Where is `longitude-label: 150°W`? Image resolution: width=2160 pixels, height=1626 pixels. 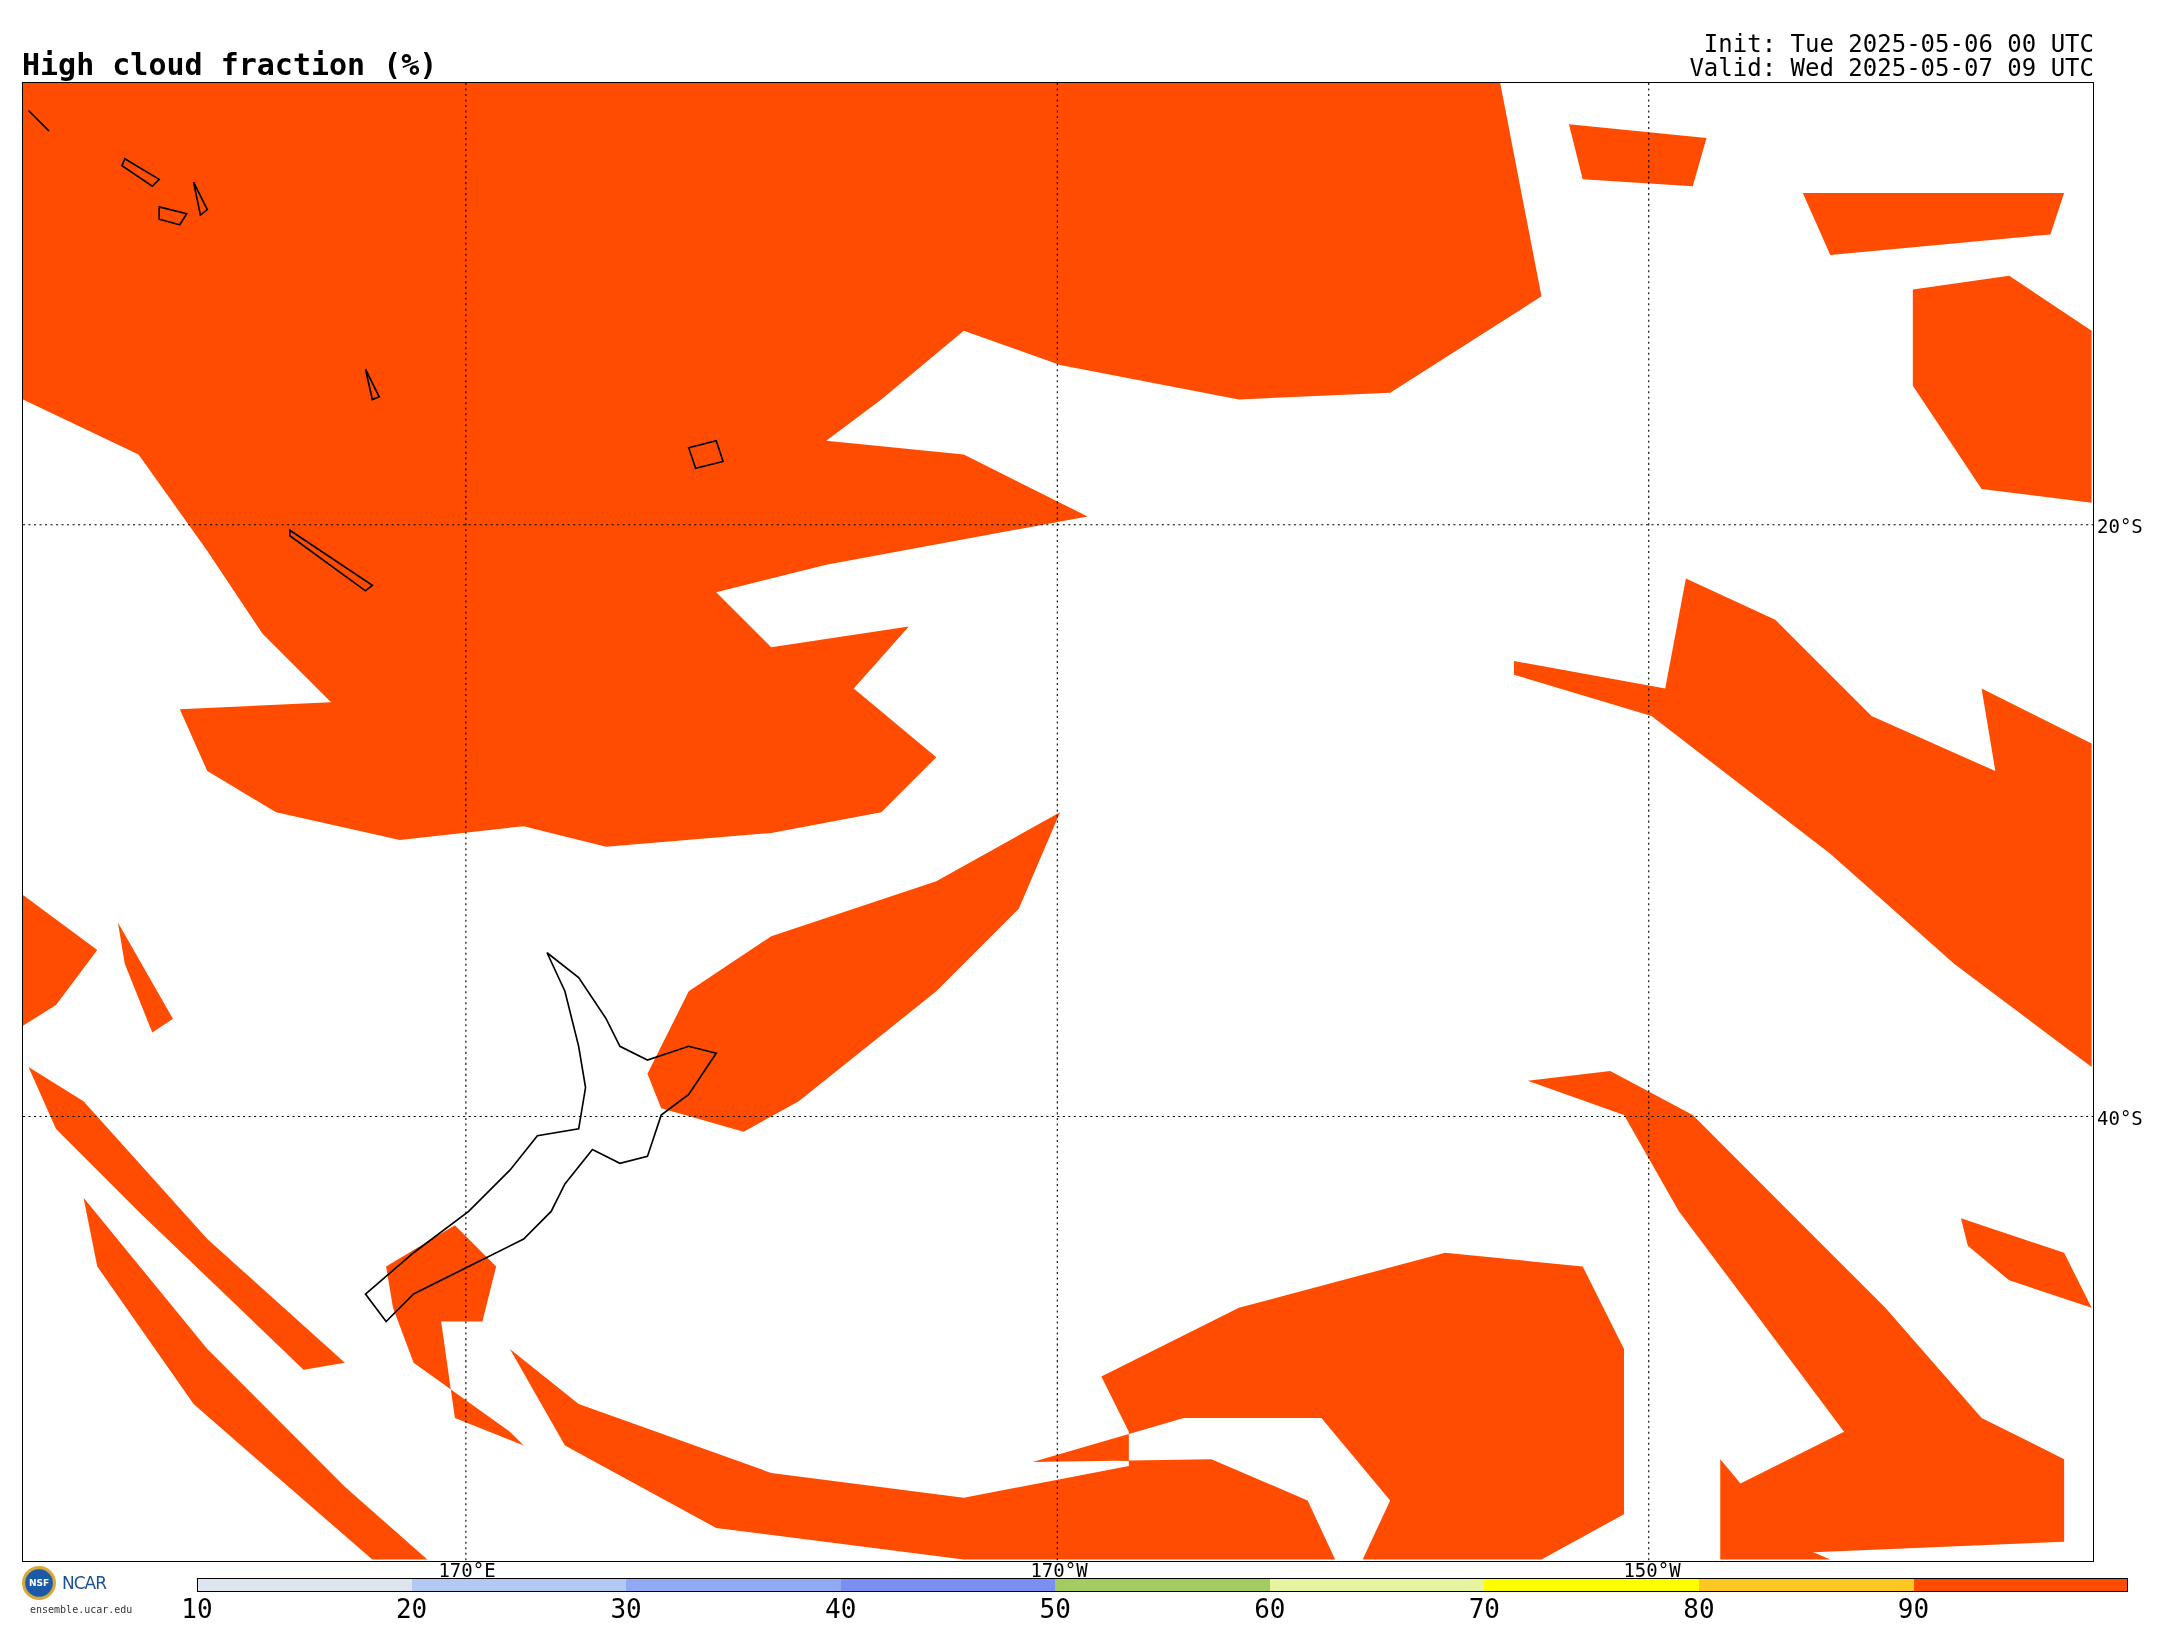
longitude-label: 150°W is located at coordinates (1652, 1570).